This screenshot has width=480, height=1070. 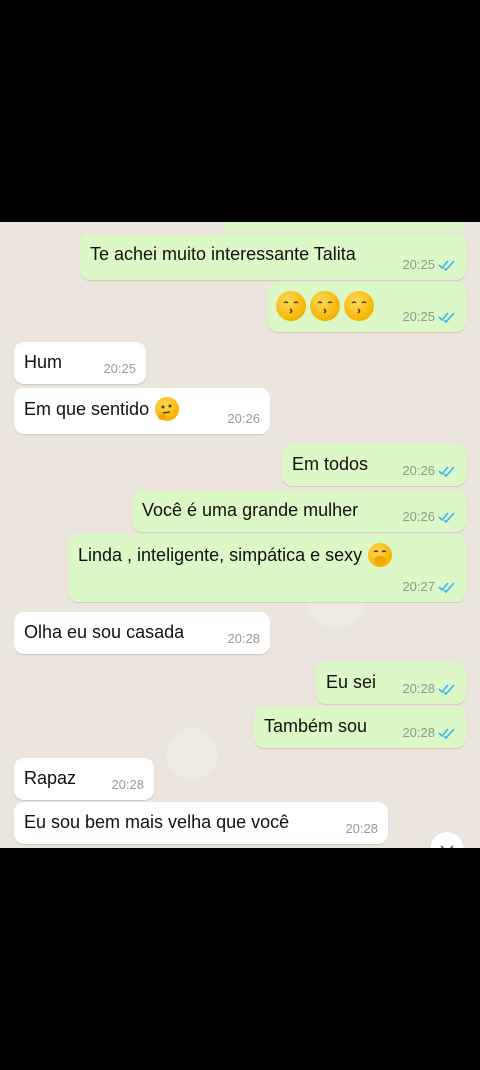 I want to click on message-bubble-outgoing: Você é uma grande mulher 20:26, so click(x=299, y=511).